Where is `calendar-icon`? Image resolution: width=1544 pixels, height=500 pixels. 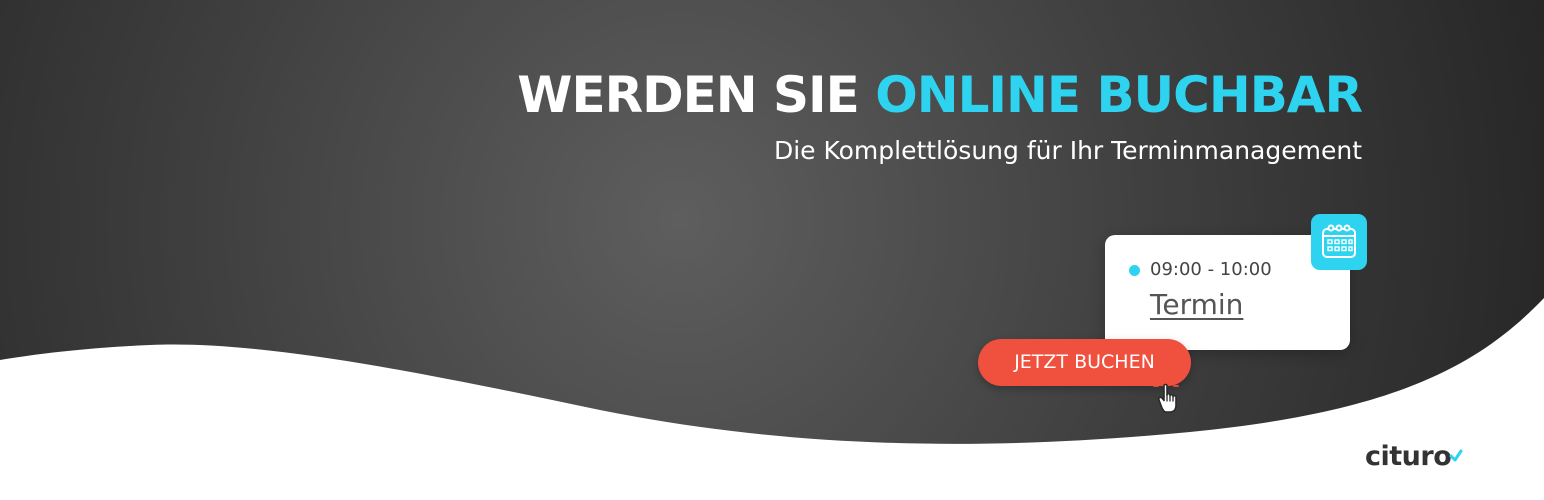 calendar-icon is located at coordinates (1339, 241).